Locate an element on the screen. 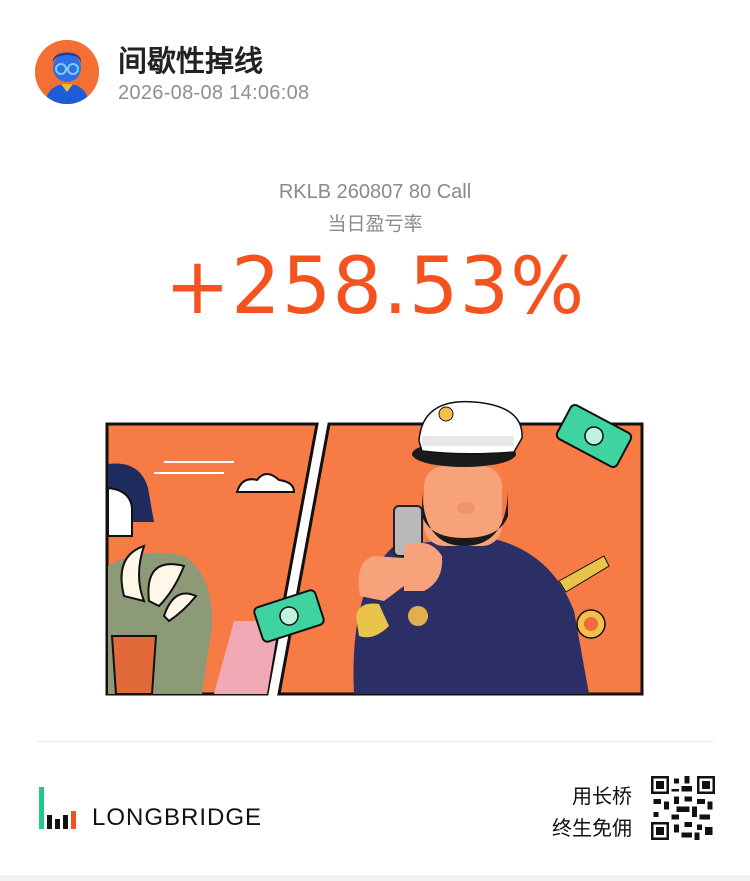  avatar is located at coordinates (67, 72).